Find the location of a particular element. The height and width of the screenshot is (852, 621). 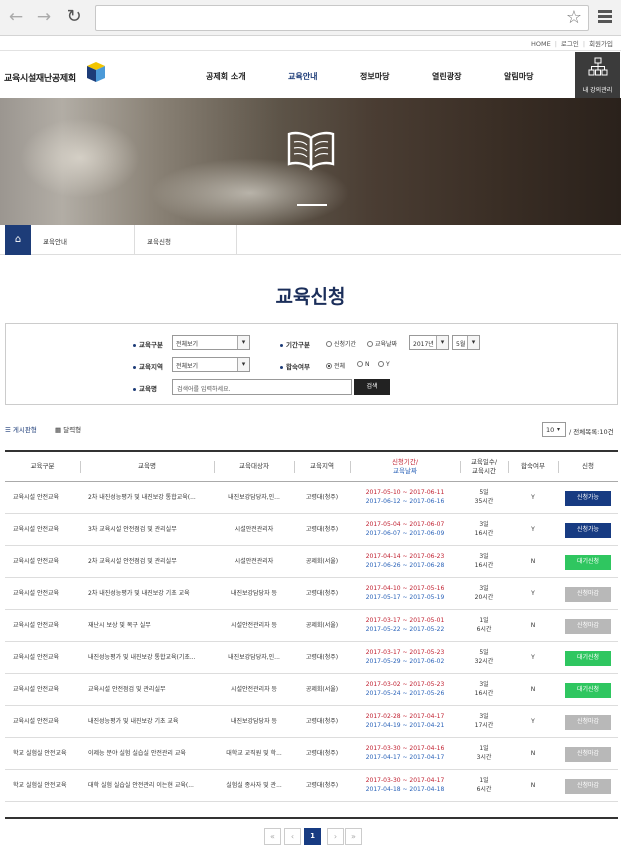

login-link: 로그인 is located at coordinates (570, 44).